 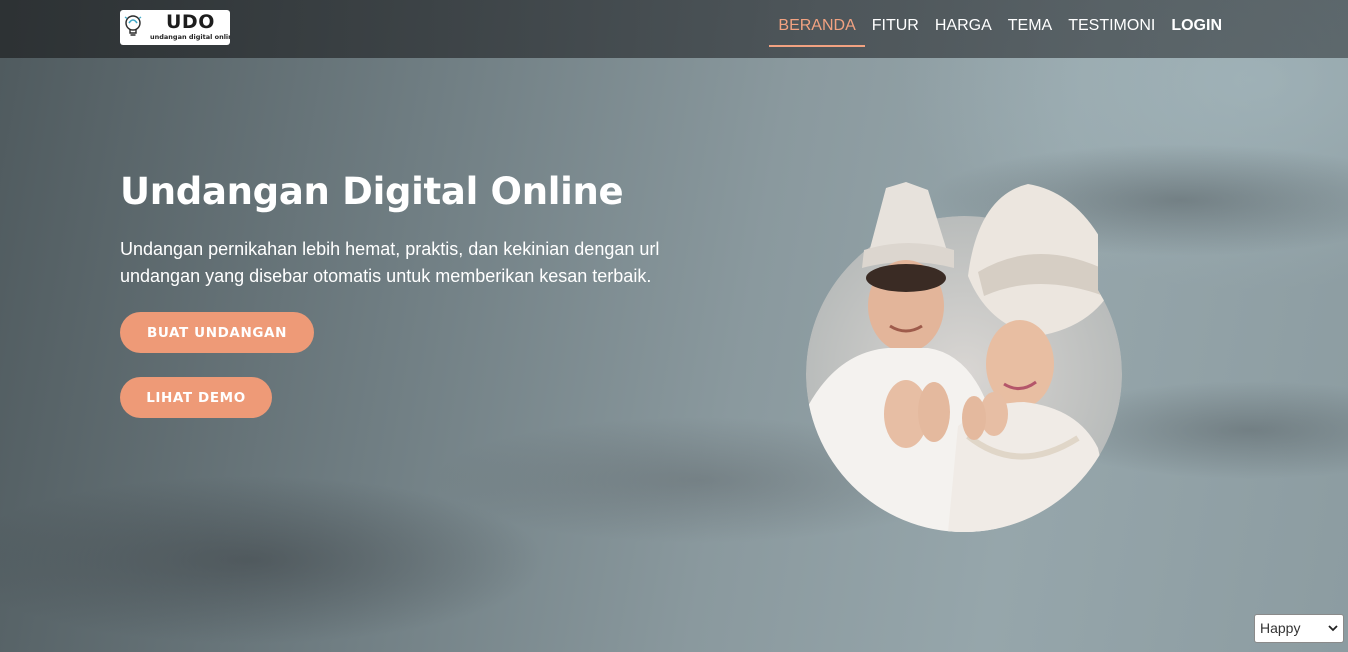 What do you see at coordinates (217, 332) in the screenshot?
I see `create-invitation-button: BUAT UNDANGAN` at bounding box center [217, 332].